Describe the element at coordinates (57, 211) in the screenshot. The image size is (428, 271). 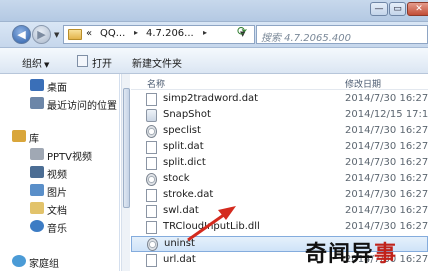
I see `nav-item-label: 文档` at that location.